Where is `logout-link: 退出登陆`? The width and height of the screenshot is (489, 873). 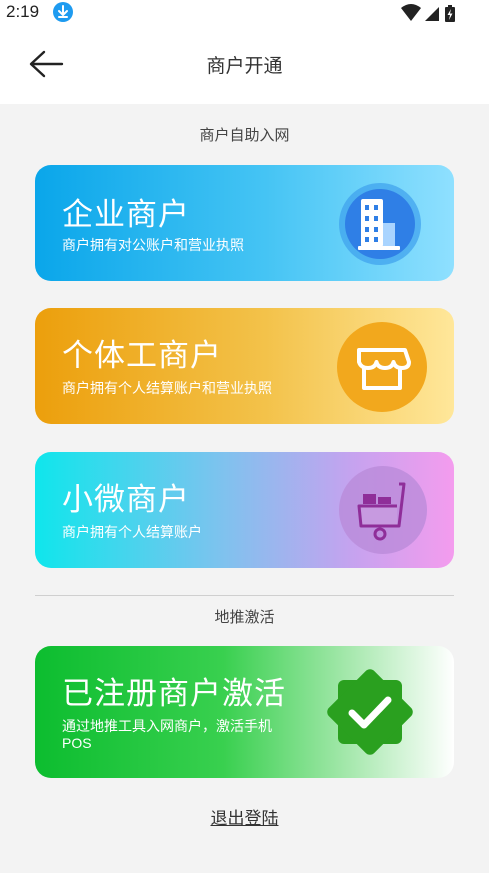
logout-link: 退出登陆 is located at coordinates (245, 819).